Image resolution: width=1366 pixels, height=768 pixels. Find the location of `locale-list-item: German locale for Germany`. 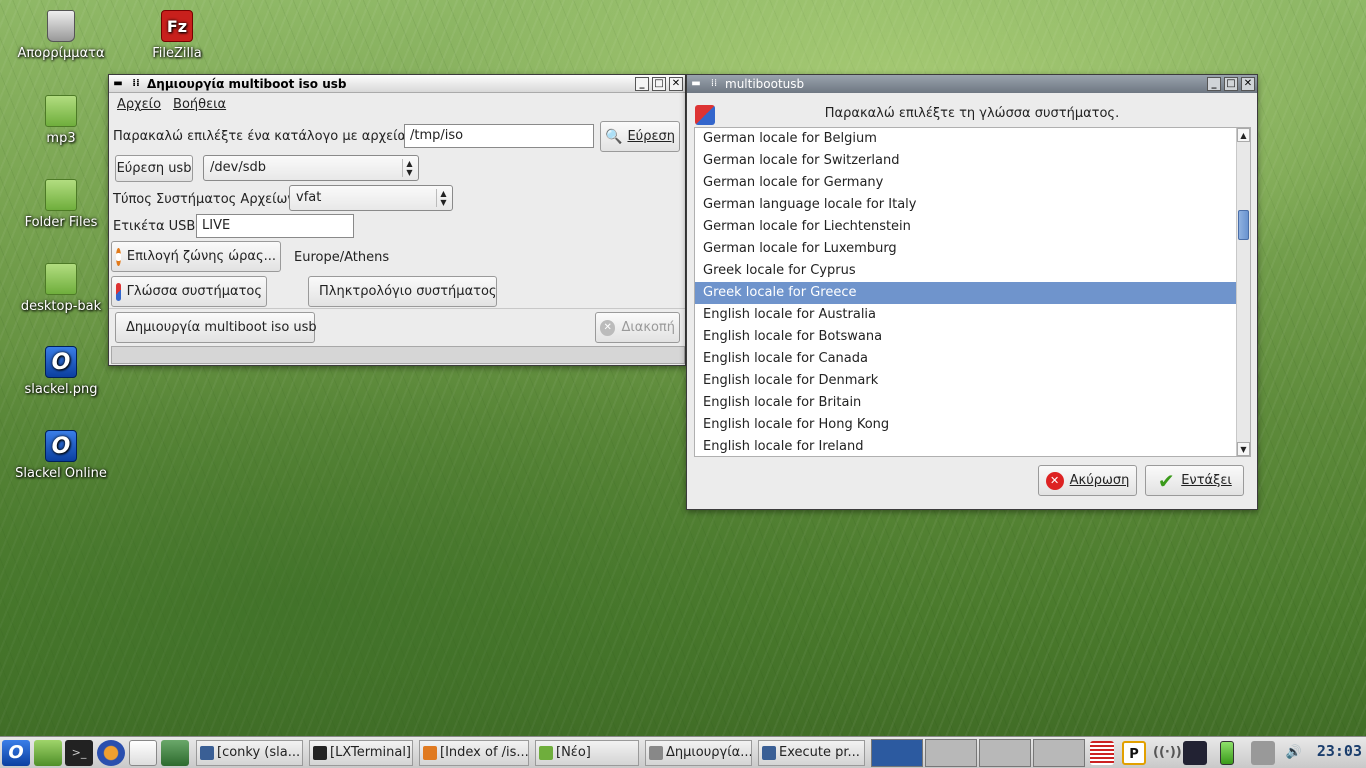

locale-list-item: German locale for Germany is located at coordinates (965, 183).